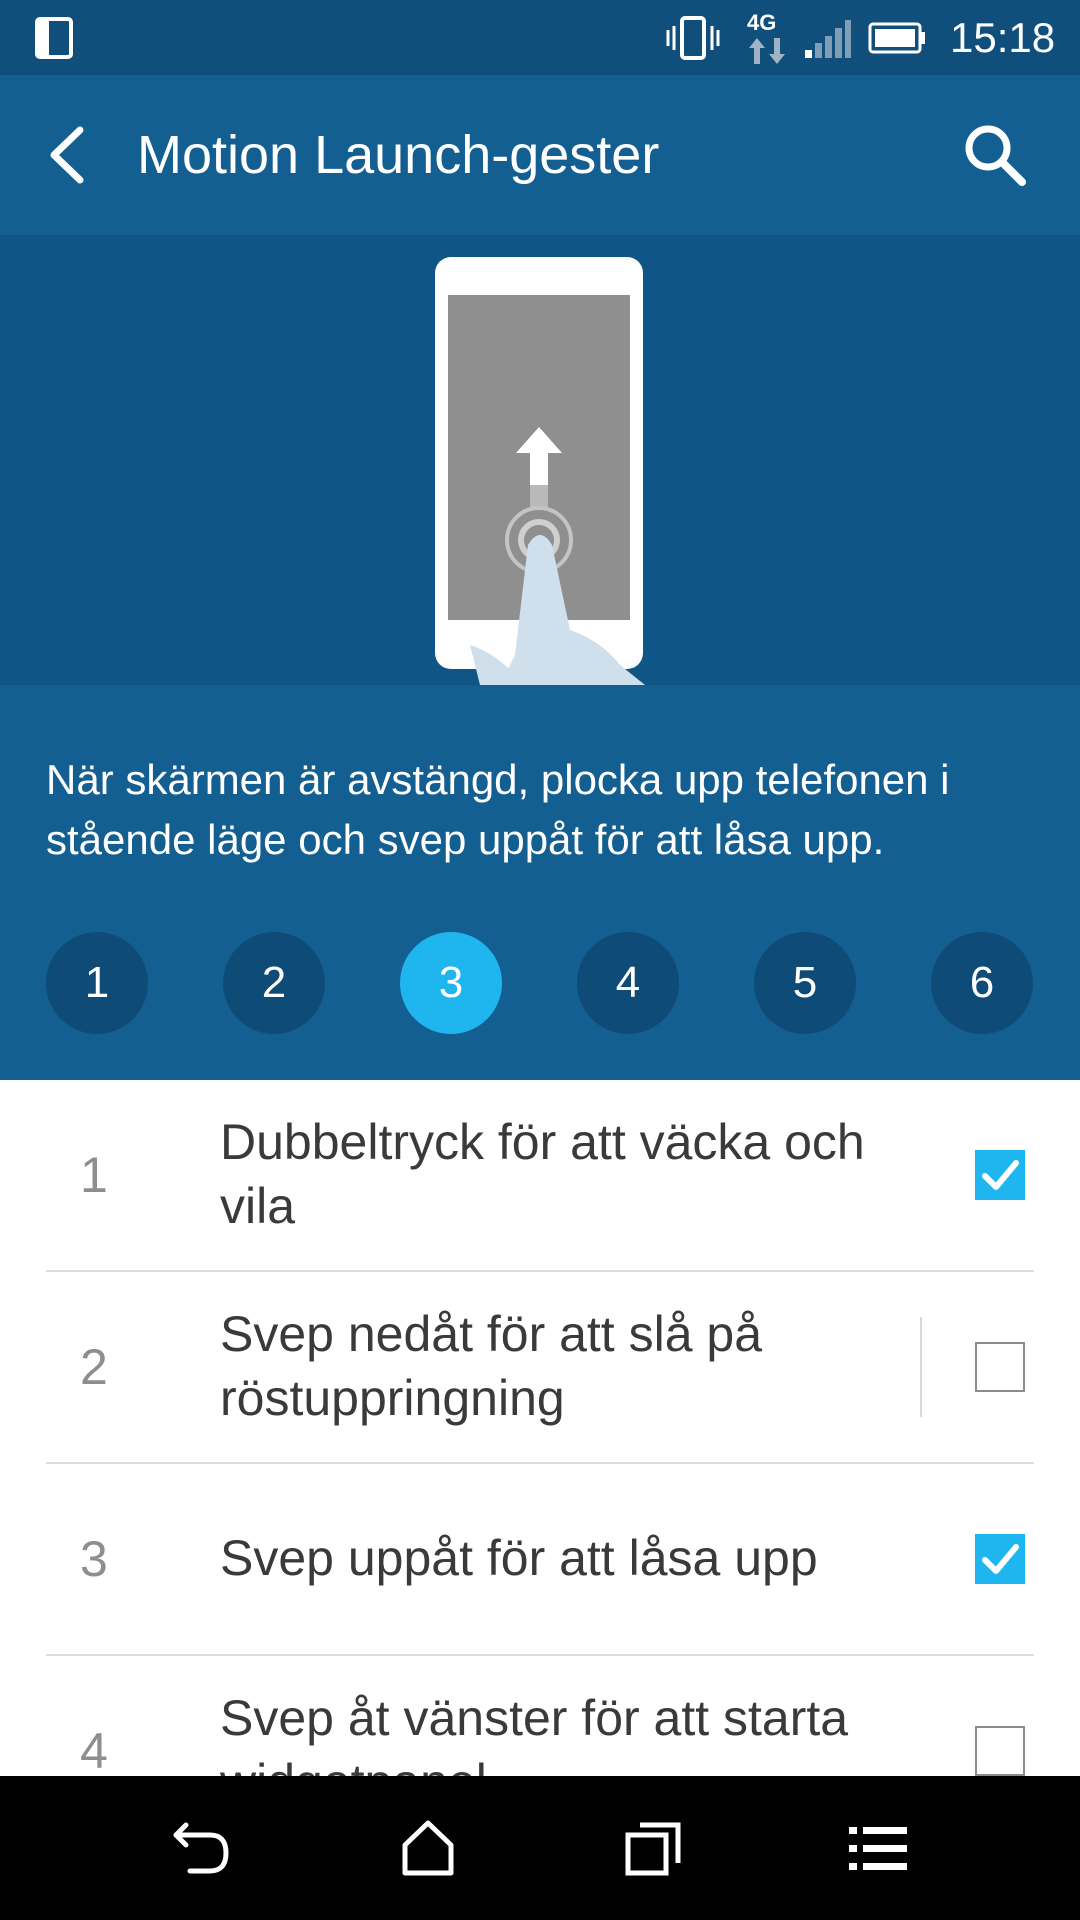  What do you see at coordinates (767, 38) in the screenshot?
I see `4g-data-icon: 4G` at bounding box center [767, 38].